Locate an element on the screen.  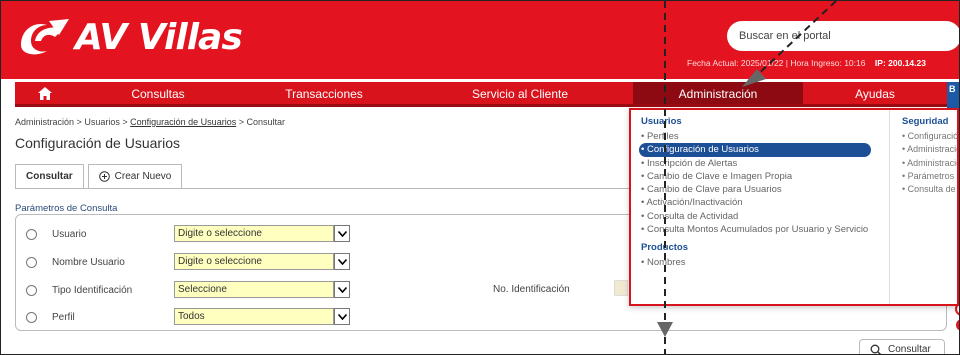
menu-item-inscripcion-alertas: • Inscripción de Alertas is located at coordinates (765, 163).